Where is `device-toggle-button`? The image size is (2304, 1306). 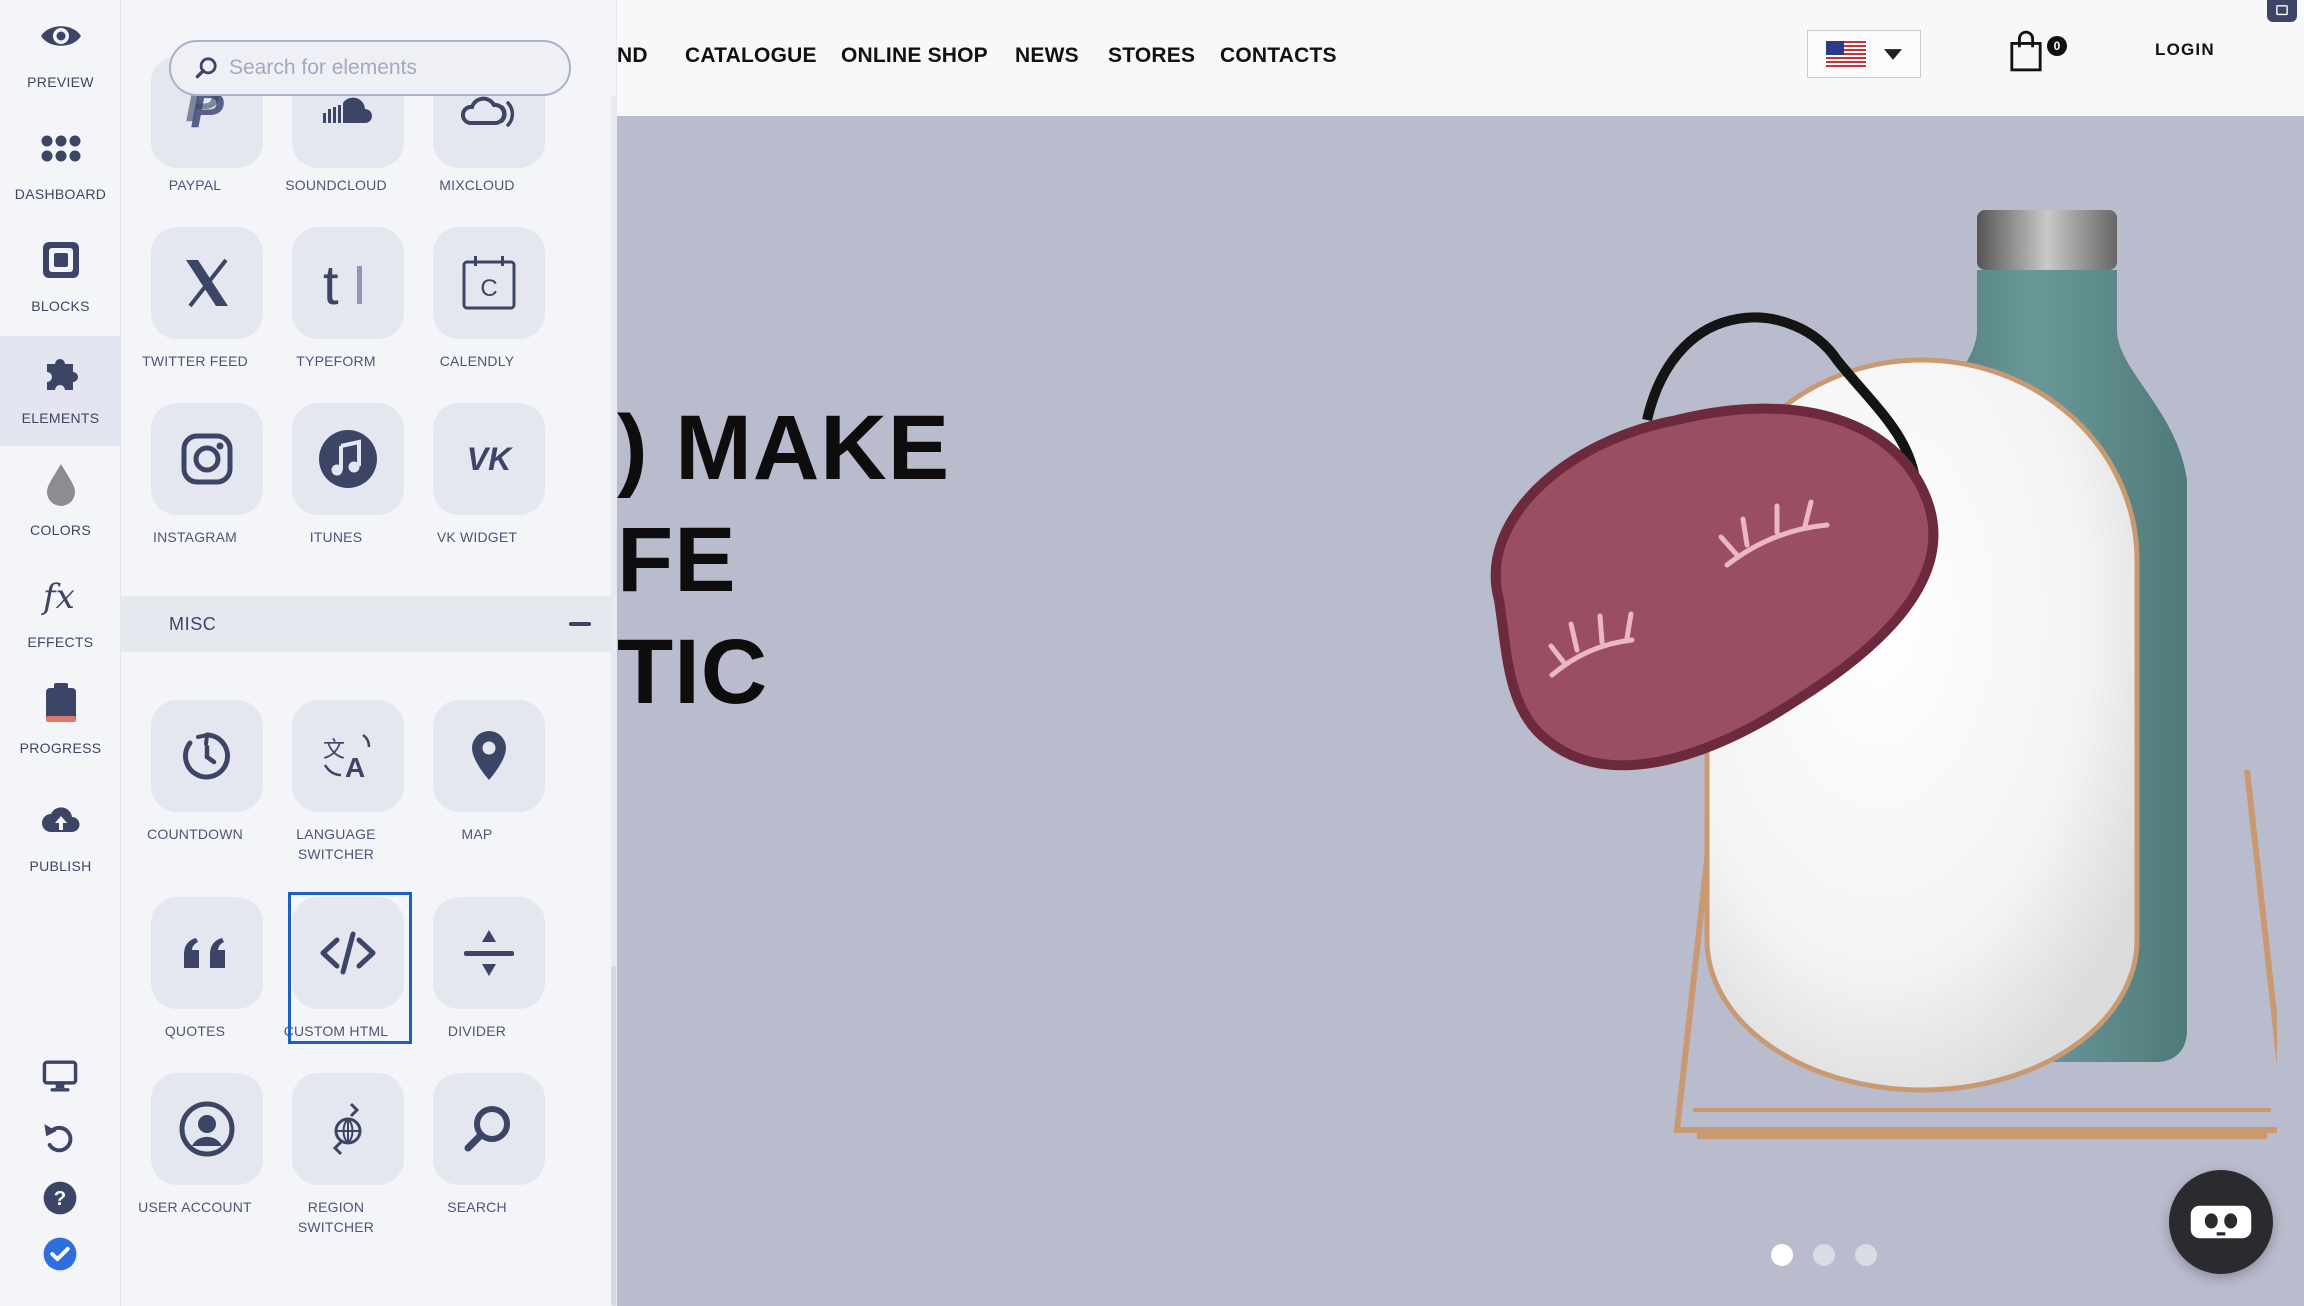
device-toggle-button is located at coordinates (2282, 11).